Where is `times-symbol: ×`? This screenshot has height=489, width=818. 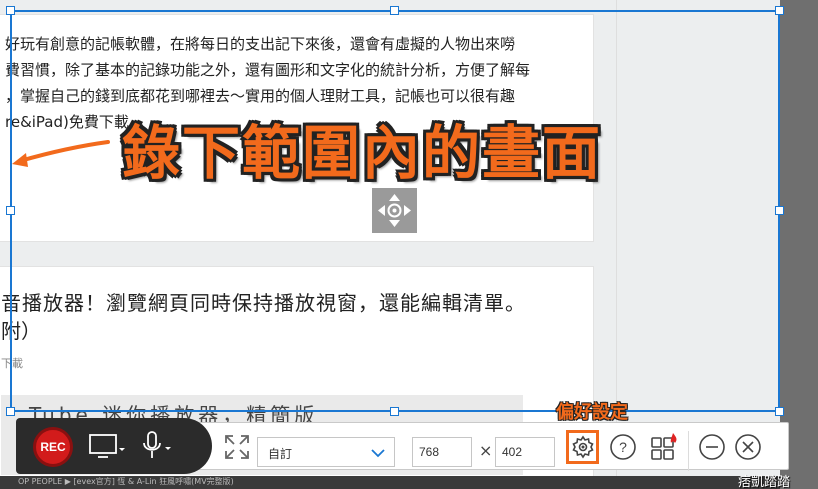
times-symbol: × is located at coordinates (486, 450).